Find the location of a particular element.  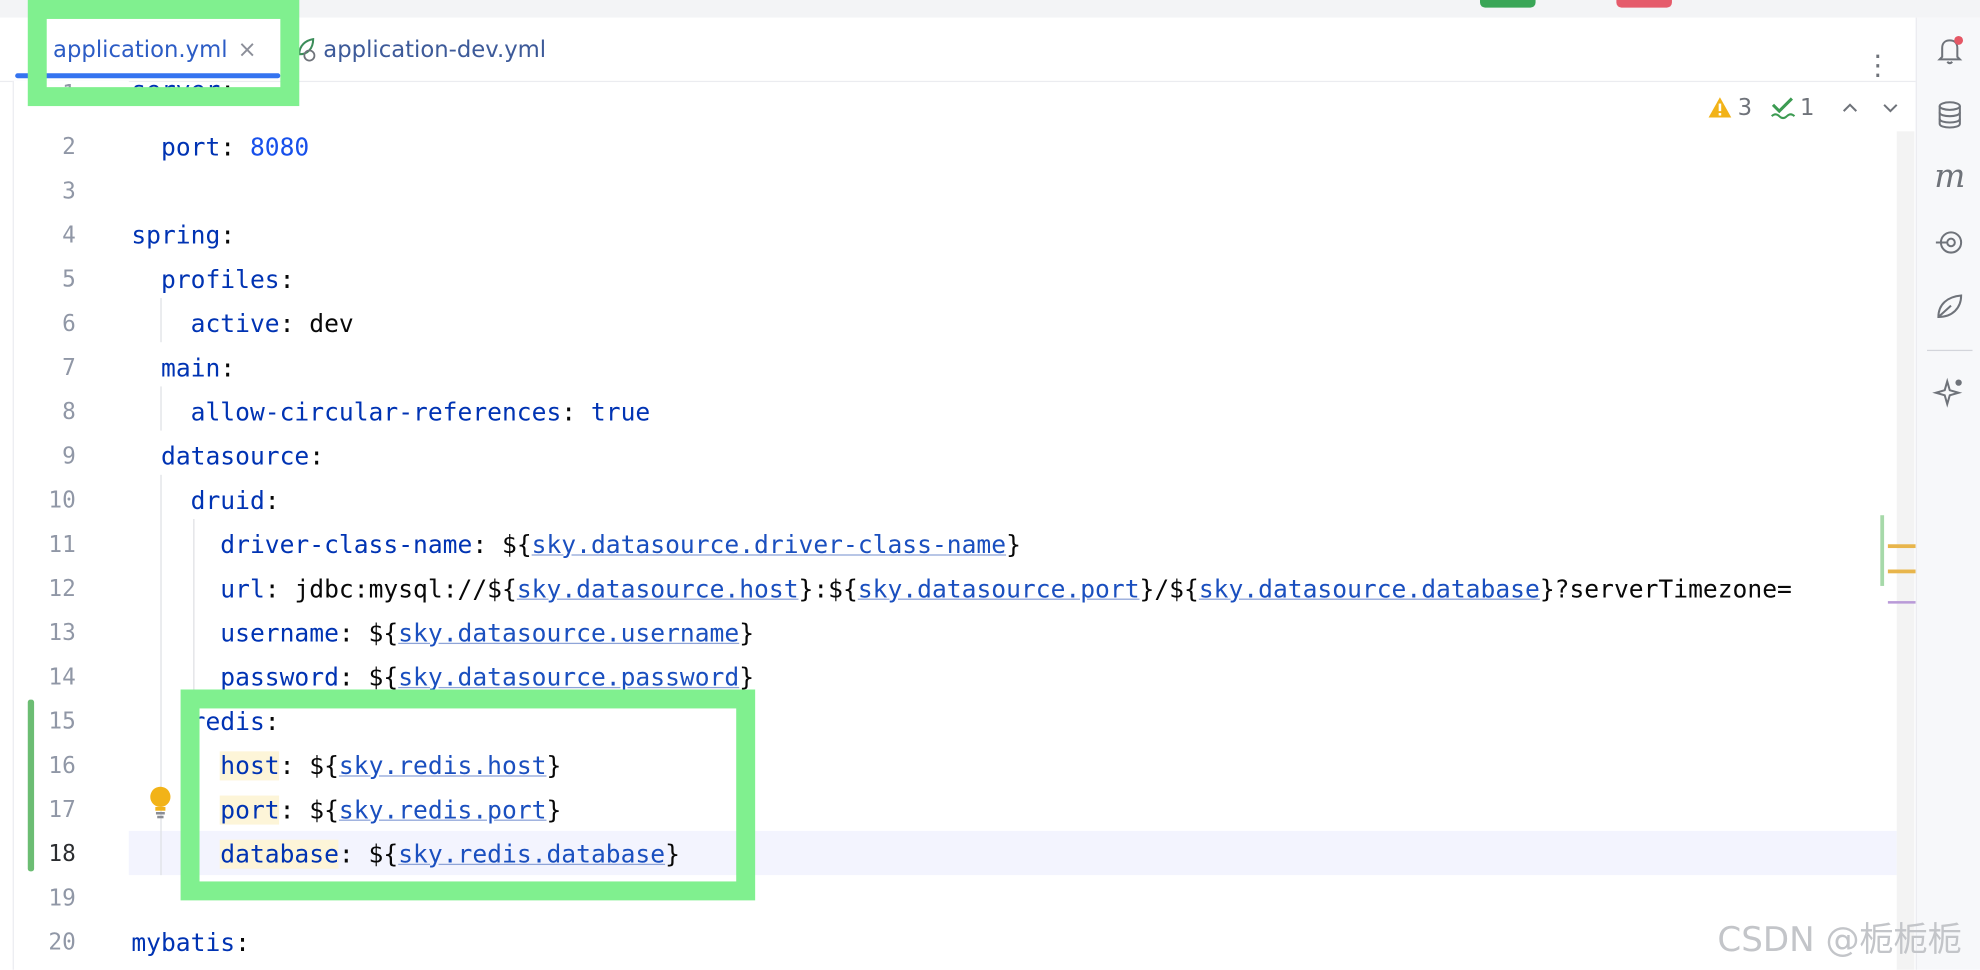

gutter-border is located at coordinates (13, 525).